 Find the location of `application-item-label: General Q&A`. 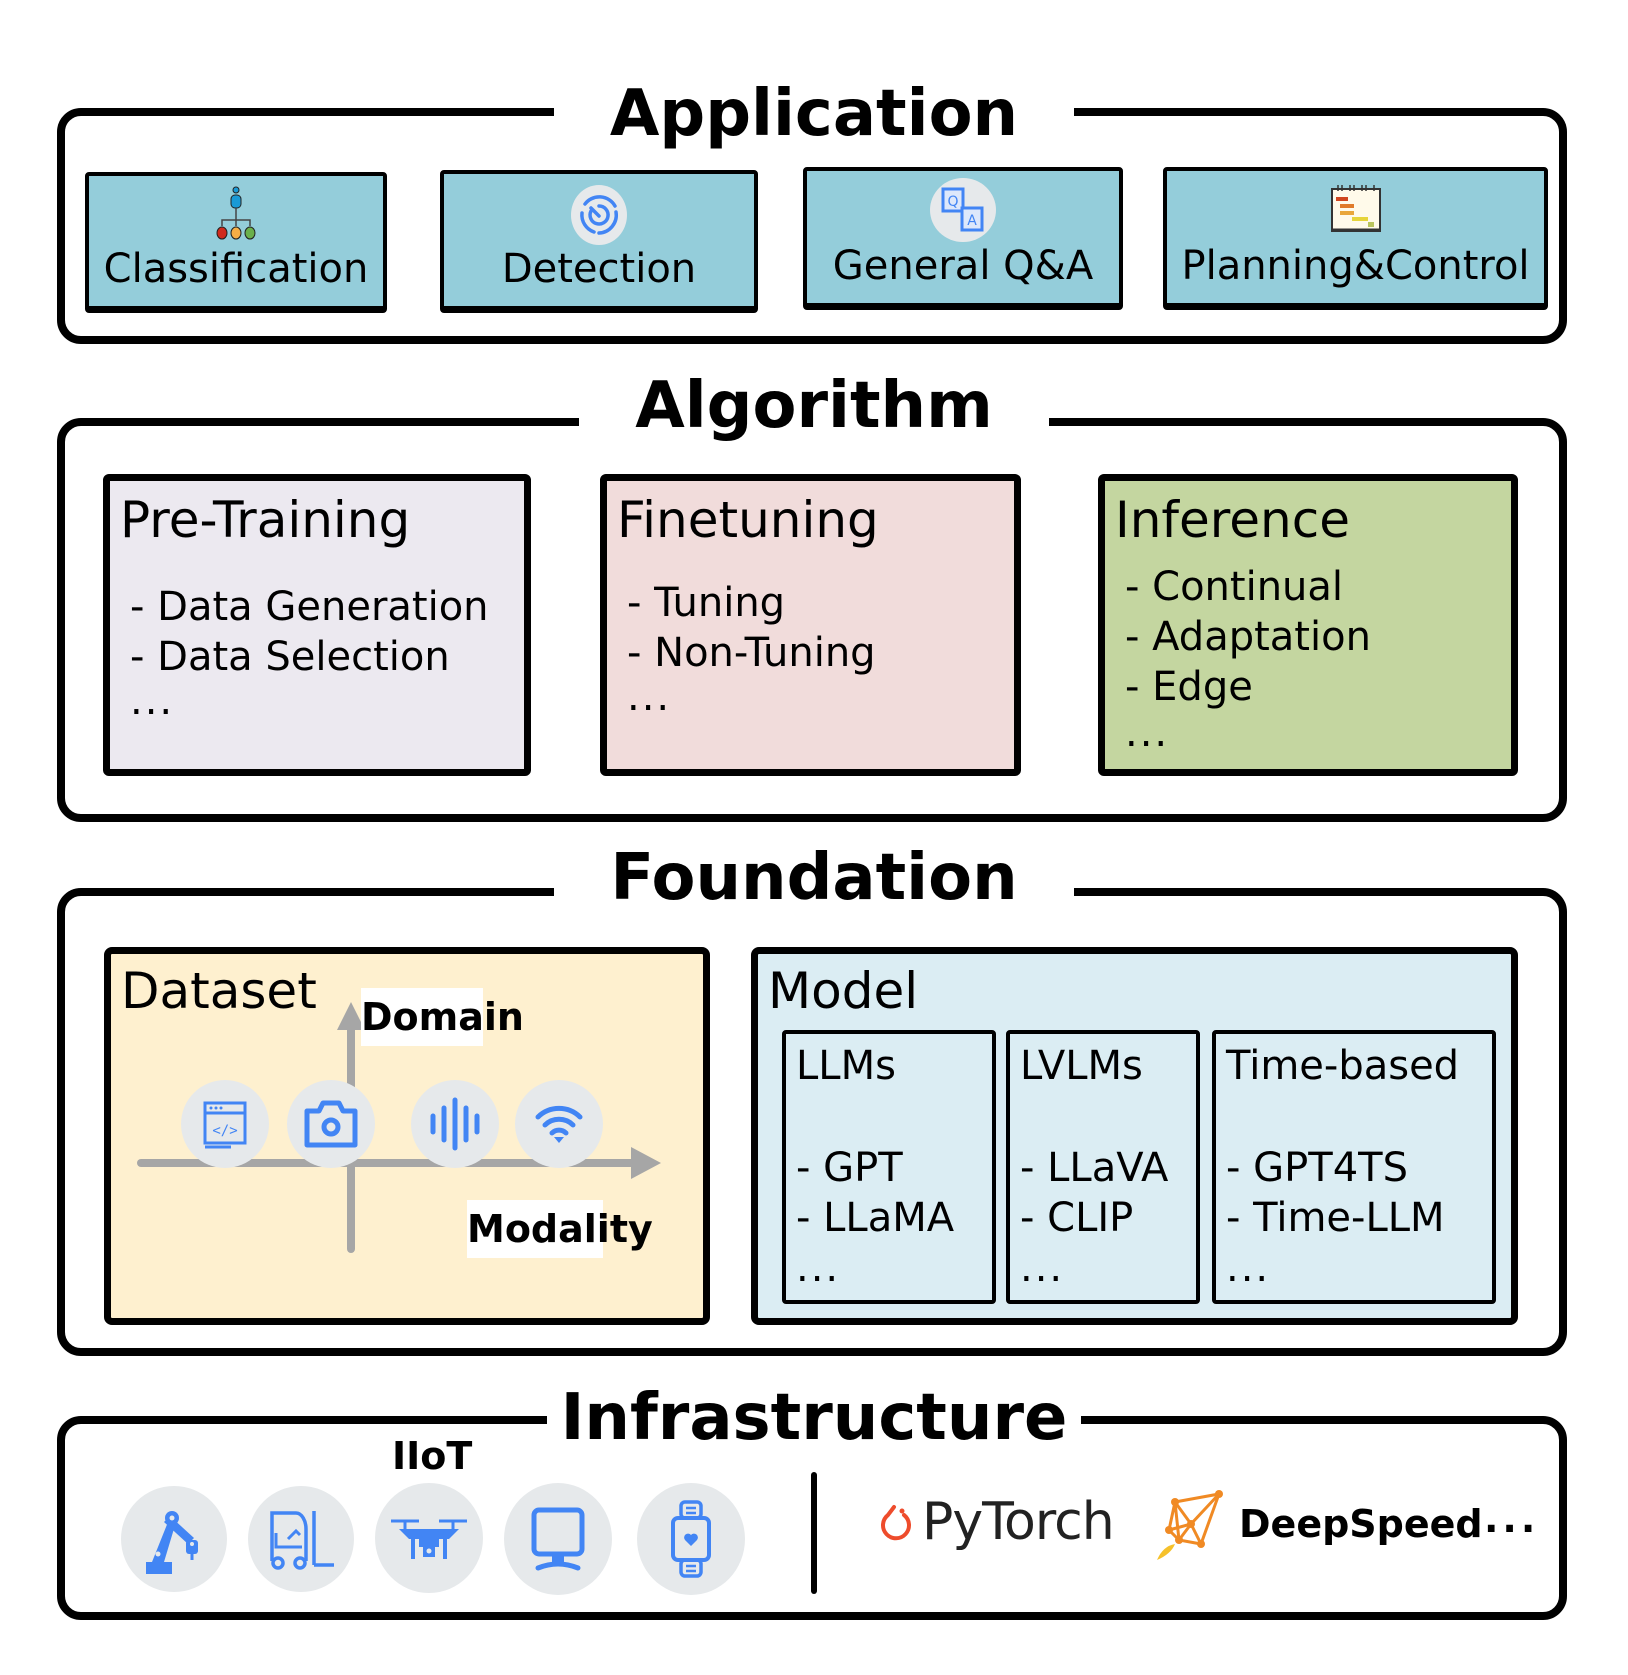

application-item-label: General Q&A is located at coordinates (963, 266).